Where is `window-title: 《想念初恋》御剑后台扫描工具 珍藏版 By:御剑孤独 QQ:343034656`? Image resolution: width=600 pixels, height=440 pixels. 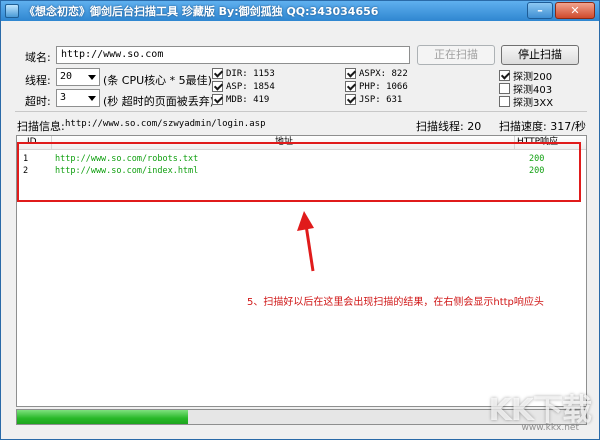
window-title: 《想念初恋》御剑后台扫描工具 珍藏版 By:御剑孤独 QQ:343034656 is located at coordinates (201, 11).